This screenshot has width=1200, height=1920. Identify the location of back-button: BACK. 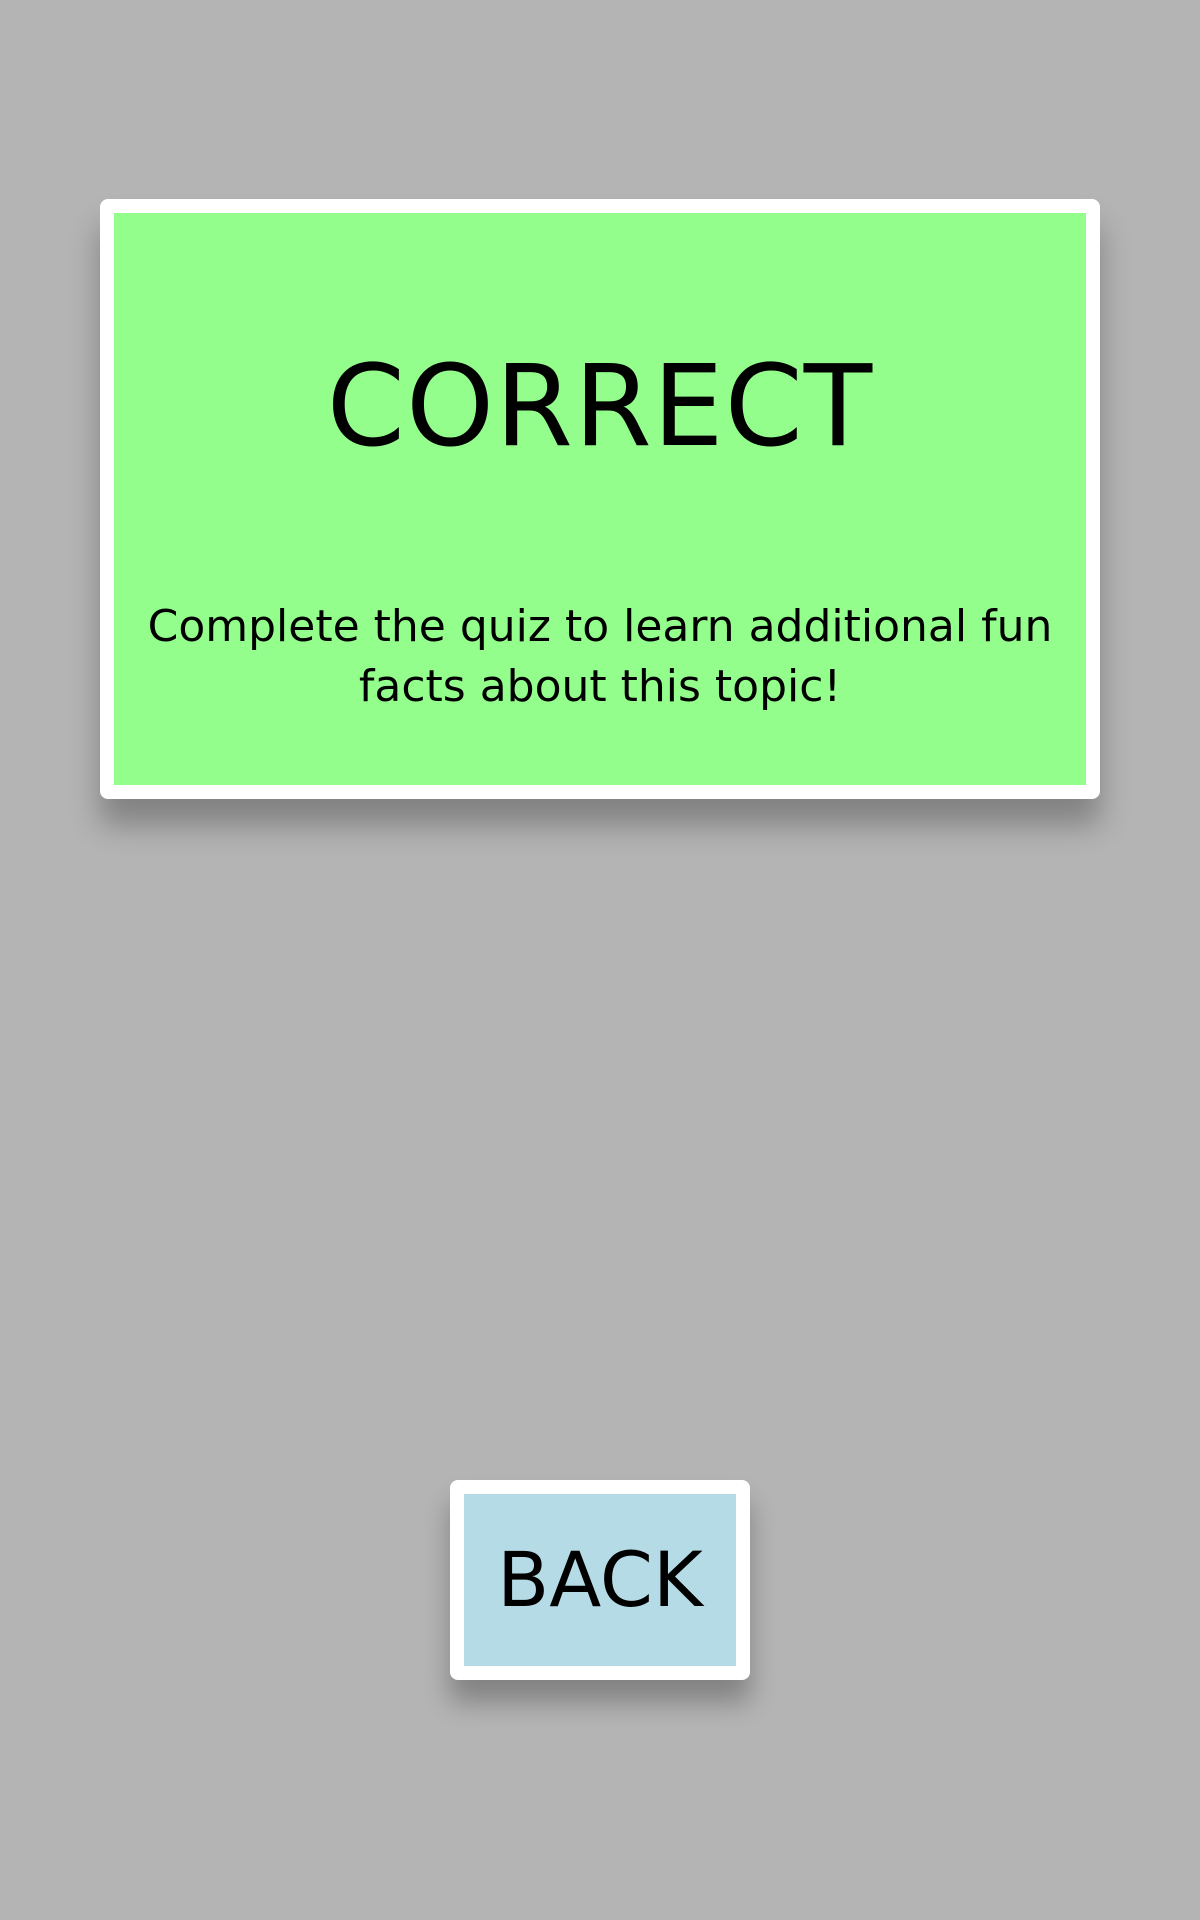
(600, 1580).